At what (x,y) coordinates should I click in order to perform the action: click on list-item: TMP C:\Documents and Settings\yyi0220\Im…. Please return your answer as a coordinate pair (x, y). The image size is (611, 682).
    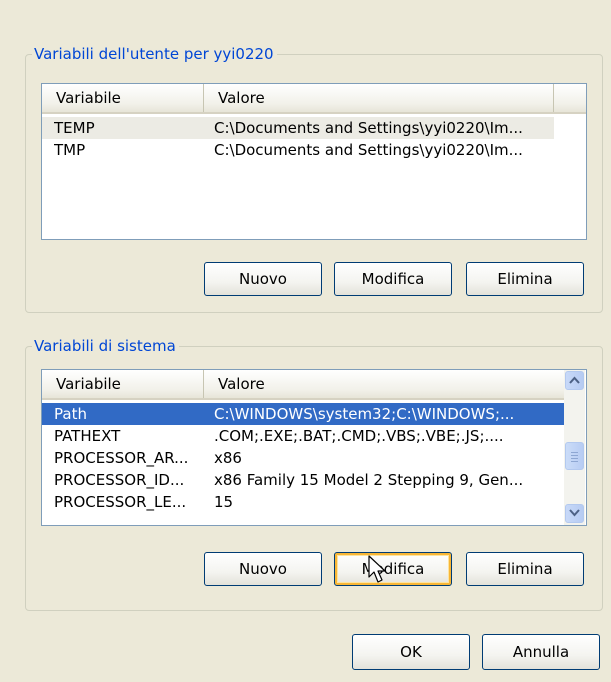
    Looking at the image, I should click on (298, 150).